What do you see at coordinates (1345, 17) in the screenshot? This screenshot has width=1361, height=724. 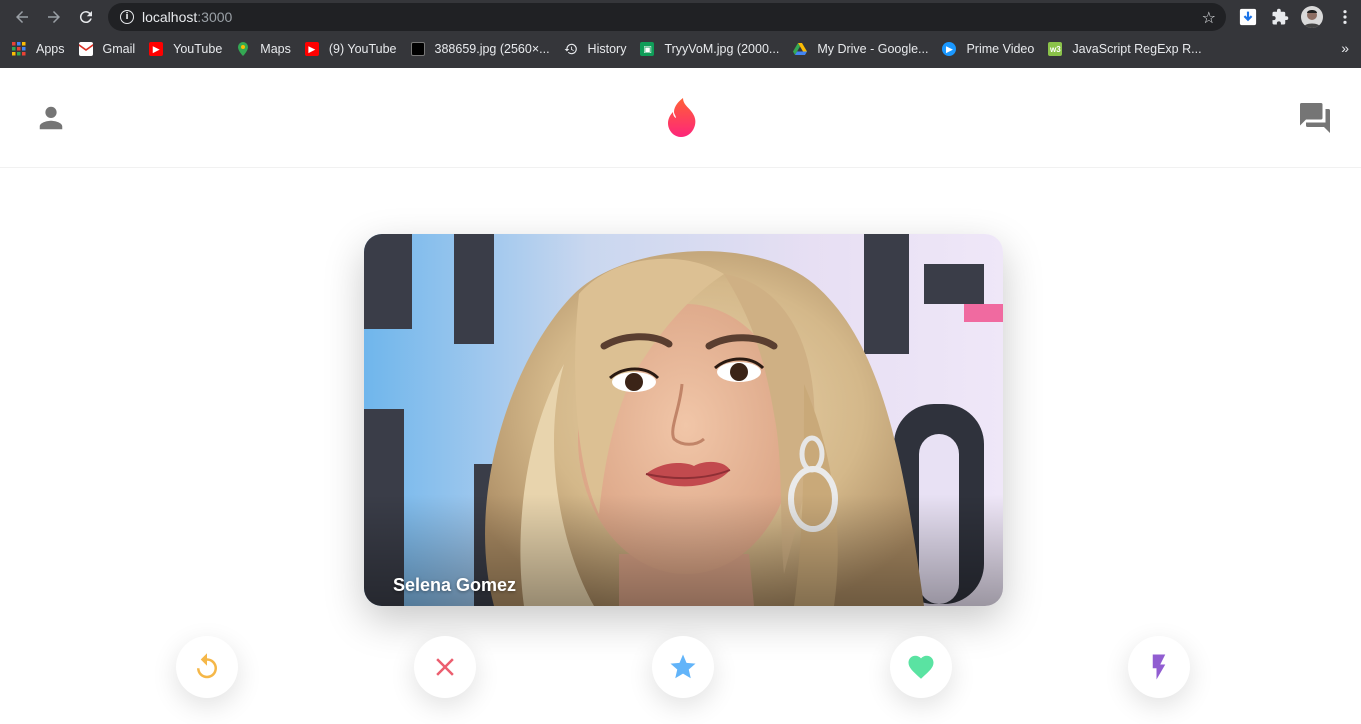 I see `chrome-menu-icon` at bounding box center [1345, 17].